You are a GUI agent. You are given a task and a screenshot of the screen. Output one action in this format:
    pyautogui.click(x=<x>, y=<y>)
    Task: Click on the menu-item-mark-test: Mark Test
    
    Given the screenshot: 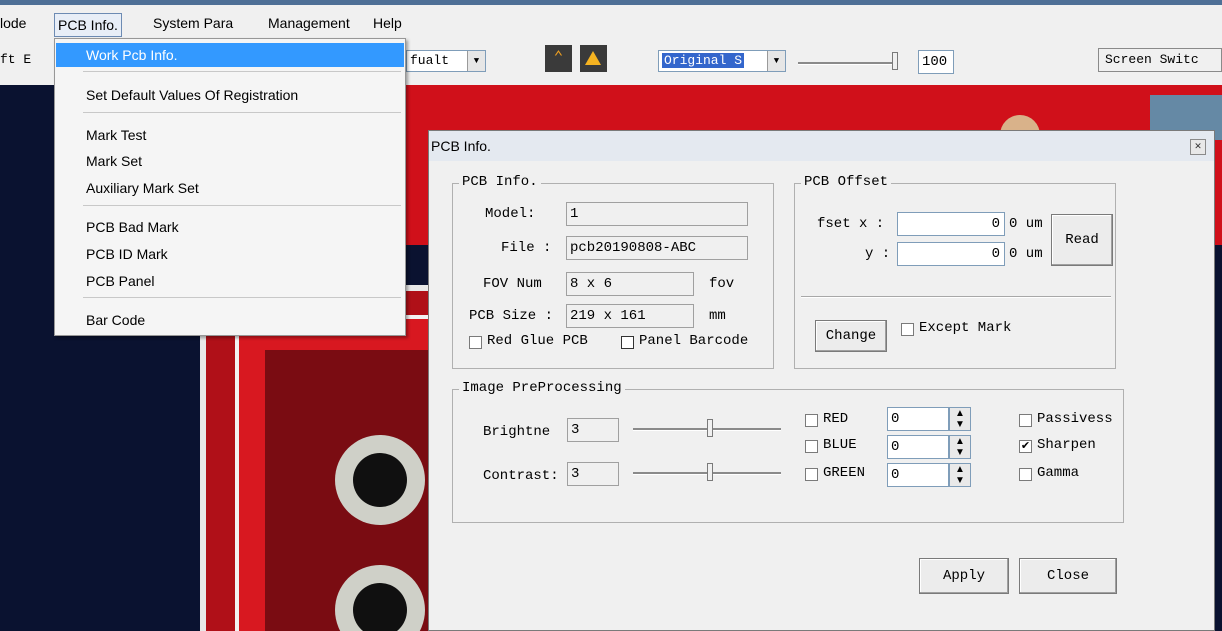 What is the action you would take?
    pyautogui.click(x=230, y=135)
    